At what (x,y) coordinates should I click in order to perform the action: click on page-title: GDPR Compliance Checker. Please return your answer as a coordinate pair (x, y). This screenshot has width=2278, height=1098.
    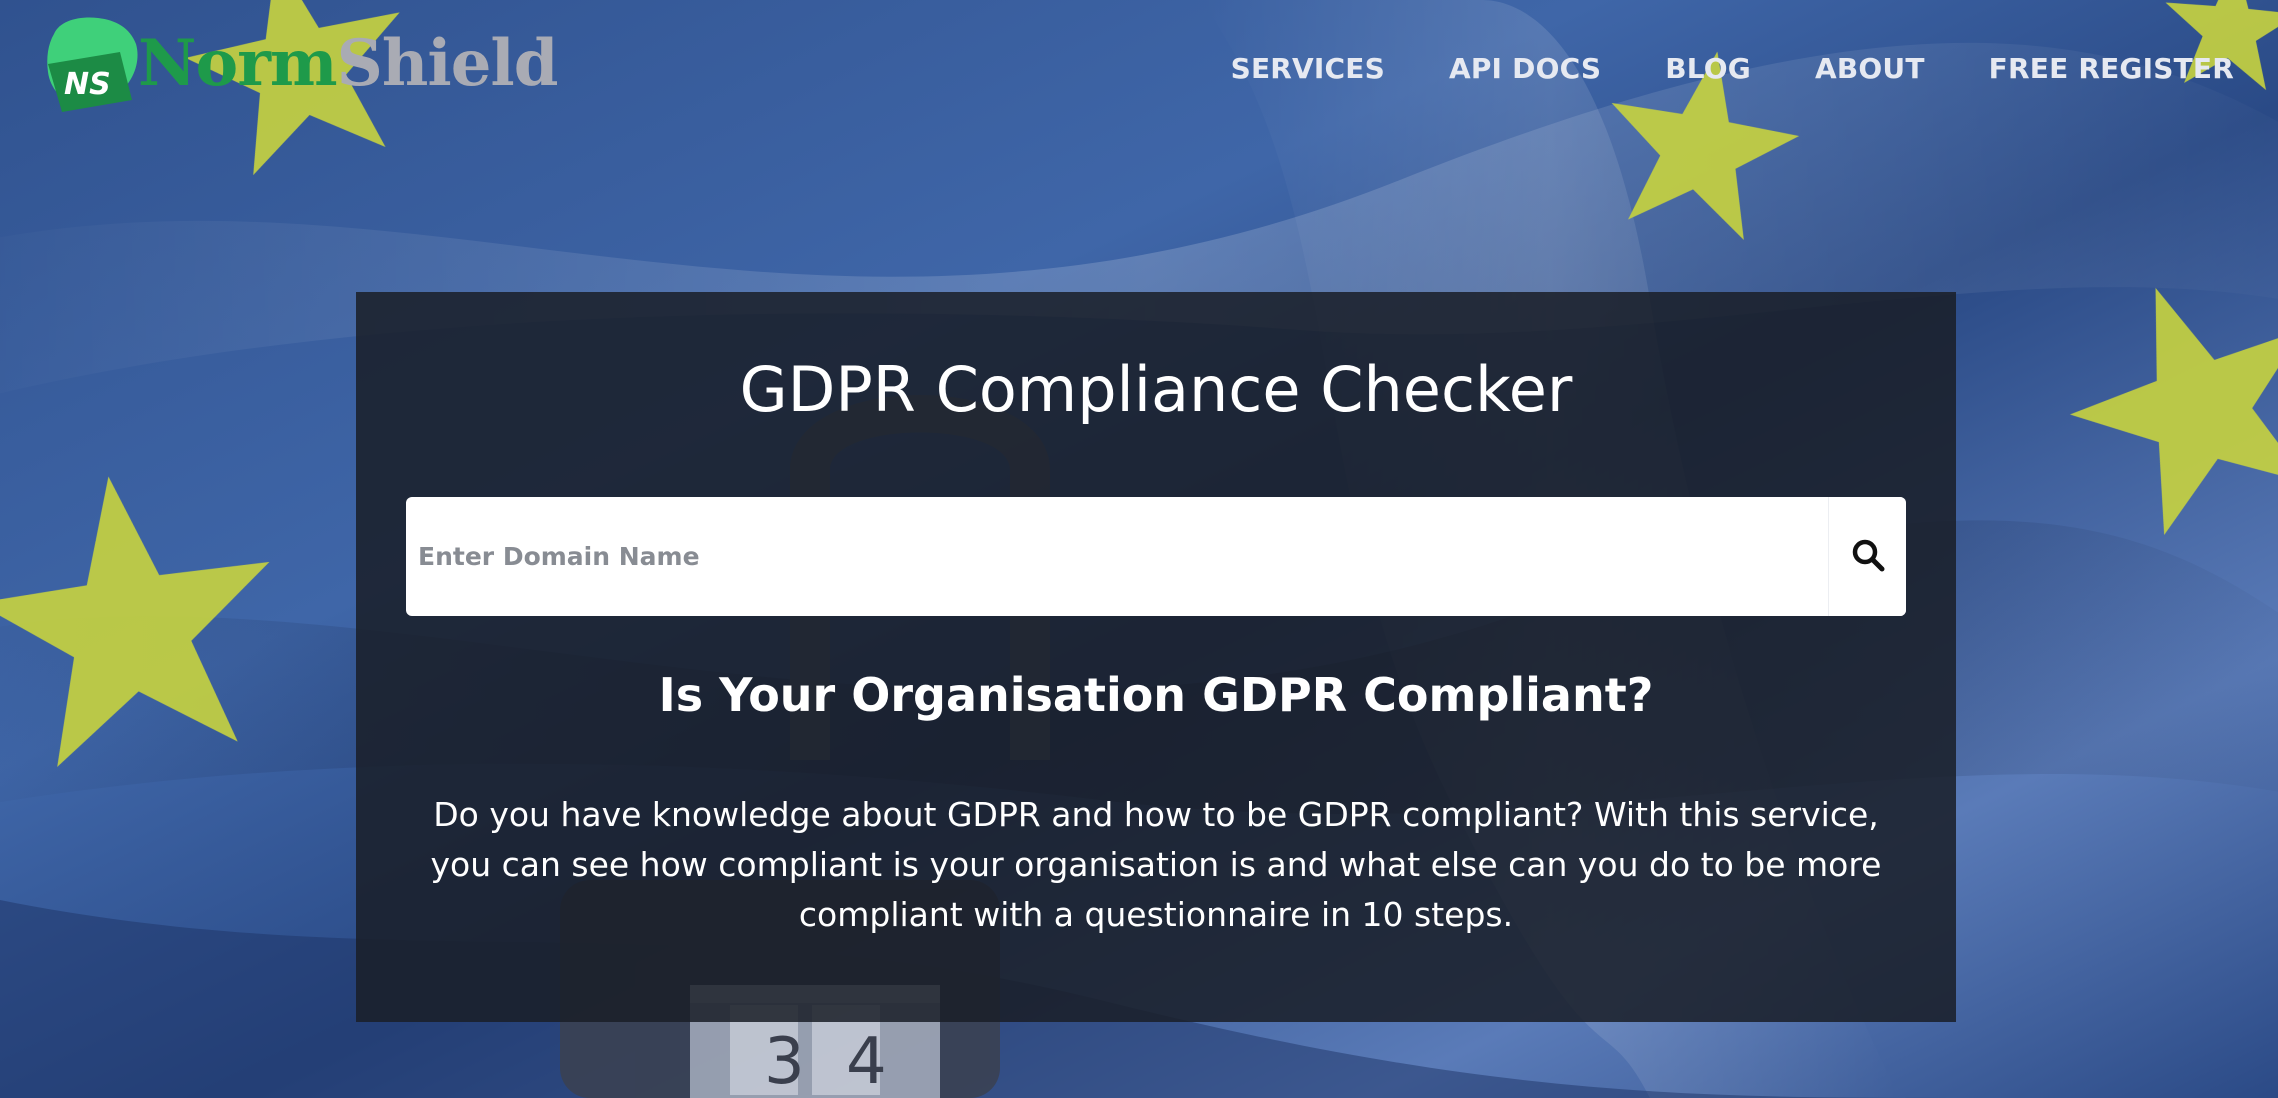
    Looking at the image, I should click on (1156, 389).